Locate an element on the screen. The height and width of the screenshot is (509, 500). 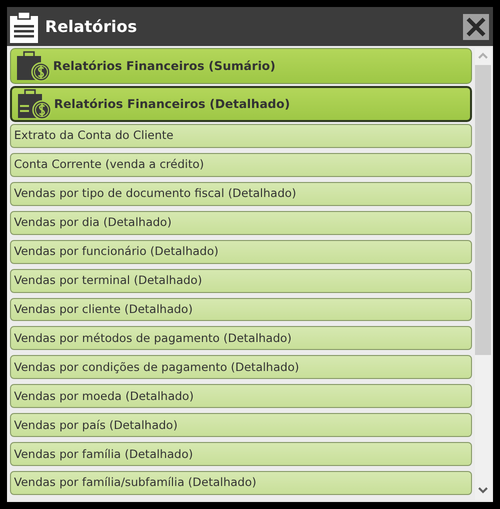
report-button: Vendas por moeda (Detalhado) is located at coordinates (241, 396).